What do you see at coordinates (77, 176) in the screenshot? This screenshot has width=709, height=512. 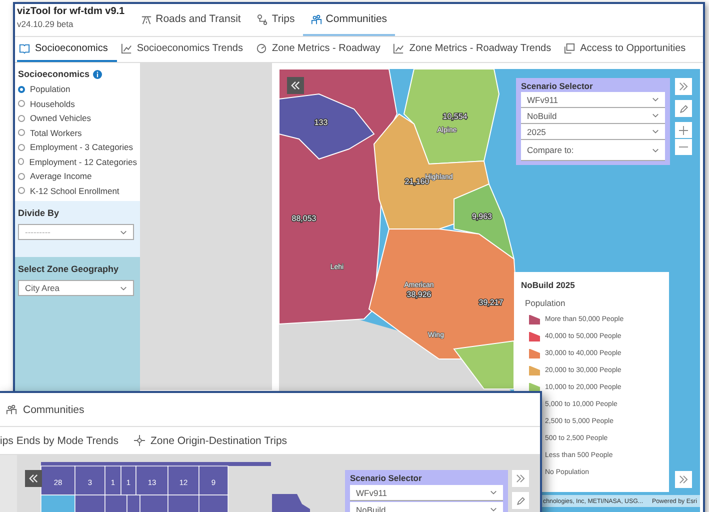 I see `radio-option: Average Income` at bounding box center [77, 176].